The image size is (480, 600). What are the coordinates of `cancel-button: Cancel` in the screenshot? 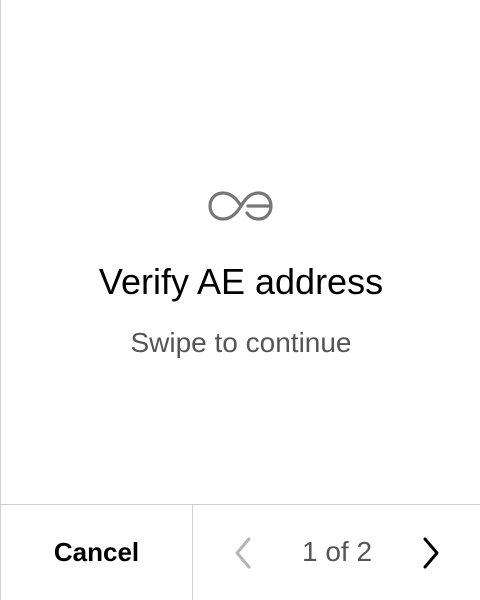 It's located at (97, 552).